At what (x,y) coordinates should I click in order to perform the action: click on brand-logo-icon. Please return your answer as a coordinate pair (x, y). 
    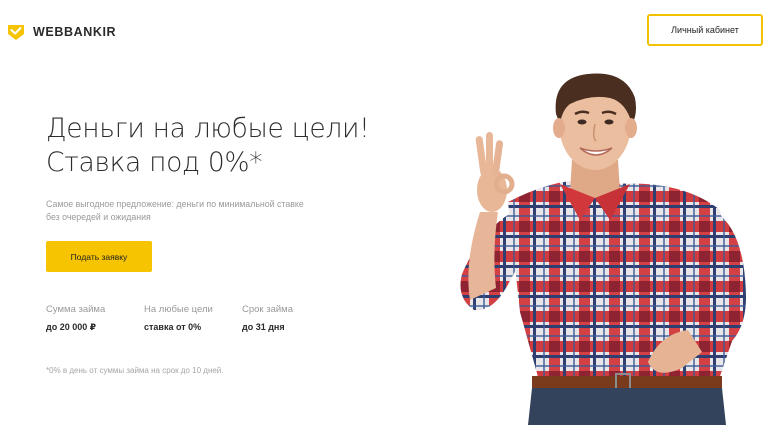
    Looking at the image, I should click on (16, 32).